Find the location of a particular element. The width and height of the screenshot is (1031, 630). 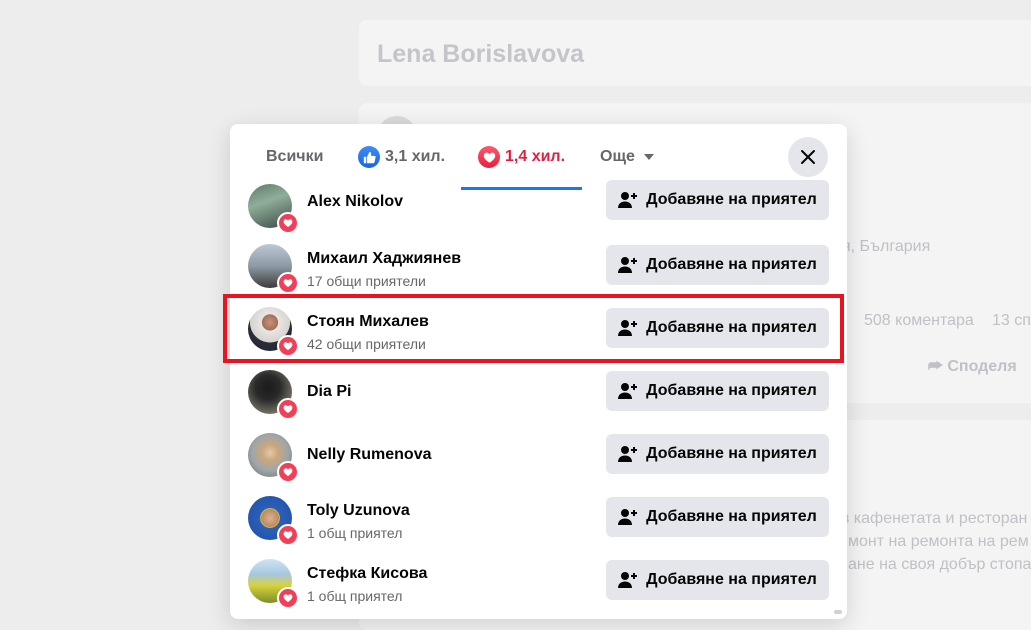

tab-more-label: Още is located at coordinates (617, 156).